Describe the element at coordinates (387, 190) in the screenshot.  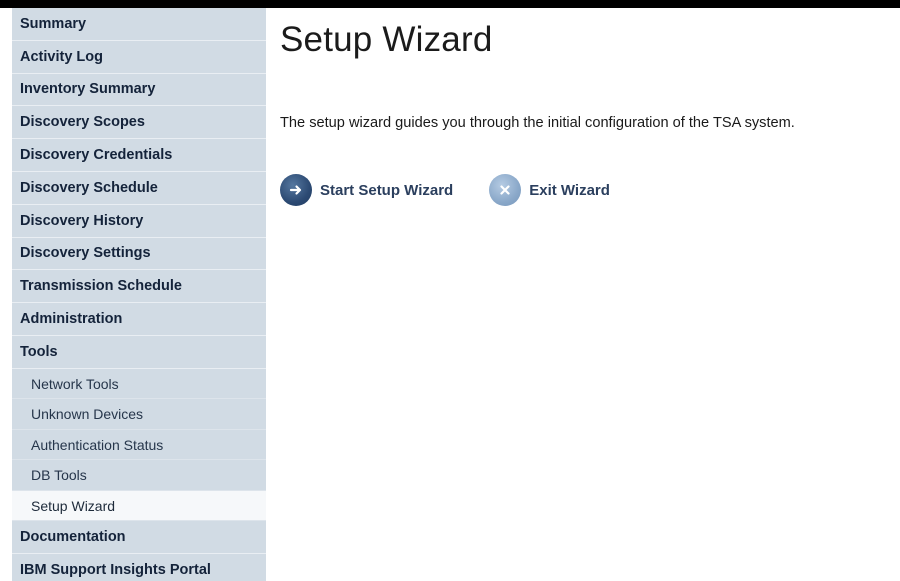
I see `start-setup-wizard-label: Start Setup Wizard` at that location.